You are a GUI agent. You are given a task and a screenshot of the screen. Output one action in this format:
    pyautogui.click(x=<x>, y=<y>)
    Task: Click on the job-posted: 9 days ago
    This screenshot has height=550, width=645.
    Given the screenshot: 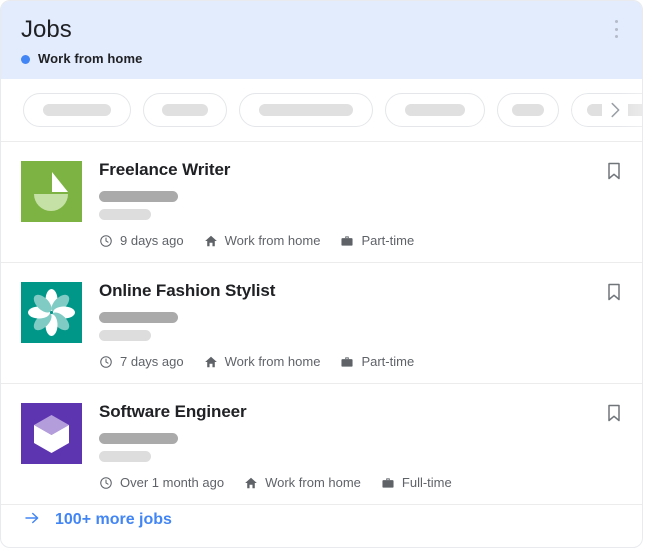 What is the action you would take?
    pyautogui.click(x=141, y=241)
    